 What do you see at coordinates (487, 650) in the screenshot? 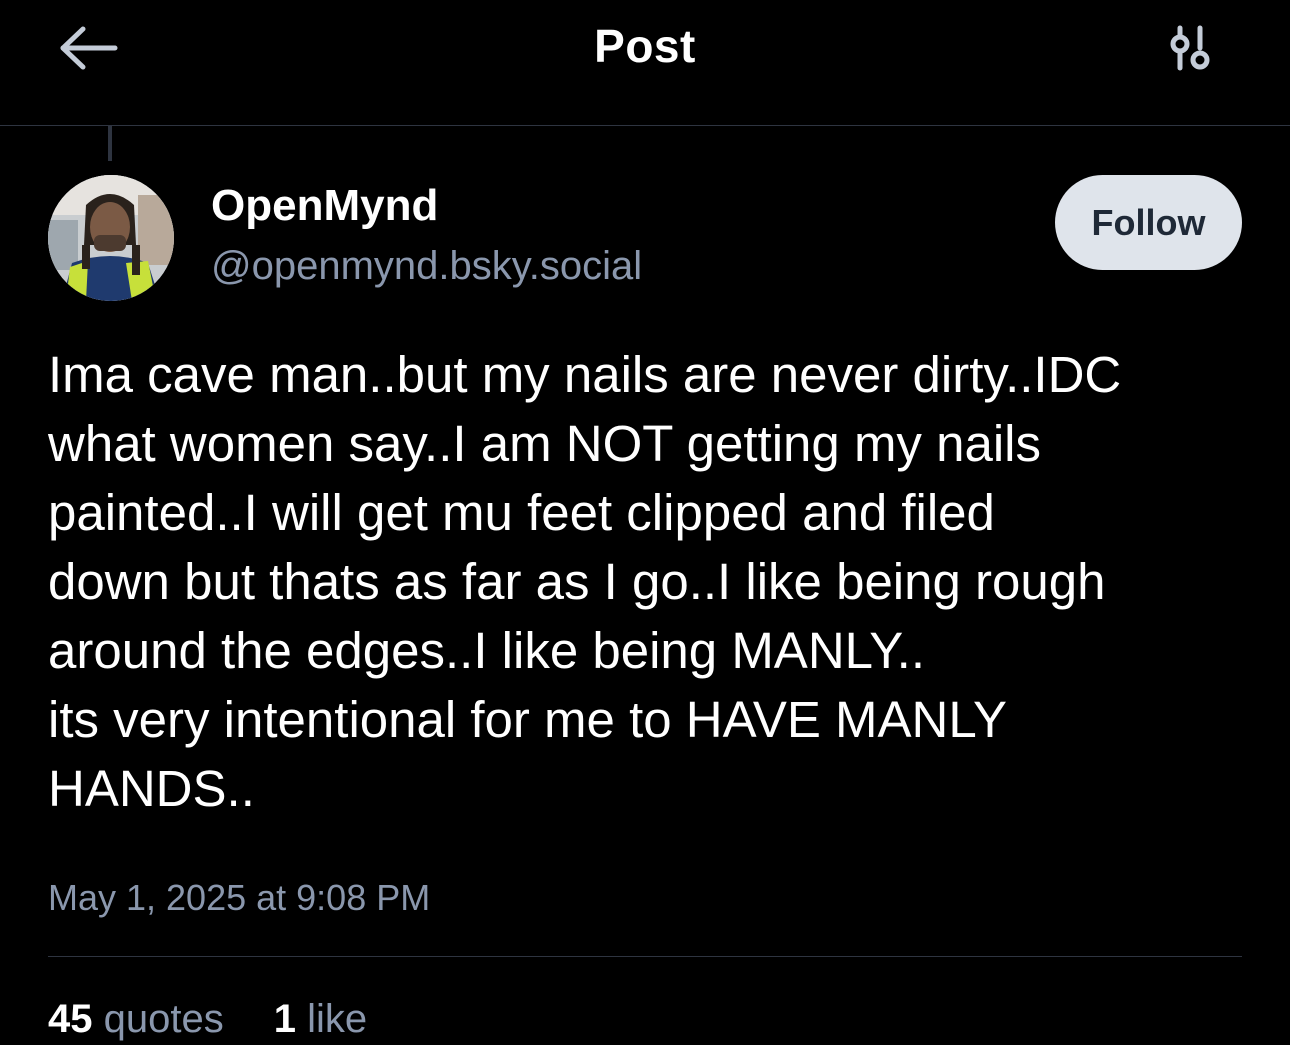
I see `post-text-line: around the edges..I like being MANLY..` at bounding box center [487, 650].